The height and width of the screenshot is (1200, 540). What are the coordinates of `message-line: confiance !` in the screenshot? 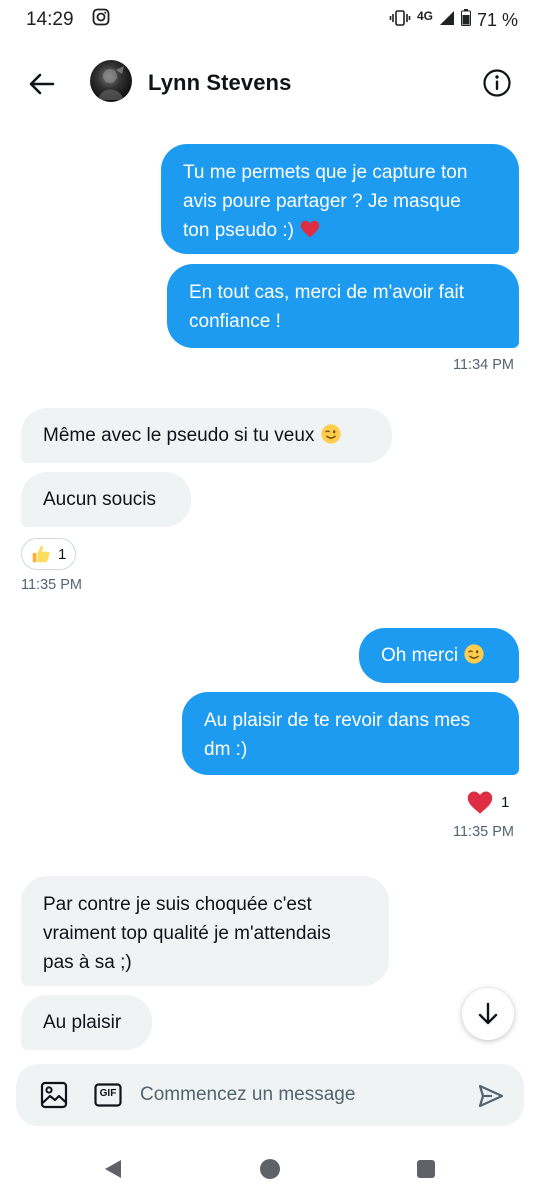 It's located at (235, 321).